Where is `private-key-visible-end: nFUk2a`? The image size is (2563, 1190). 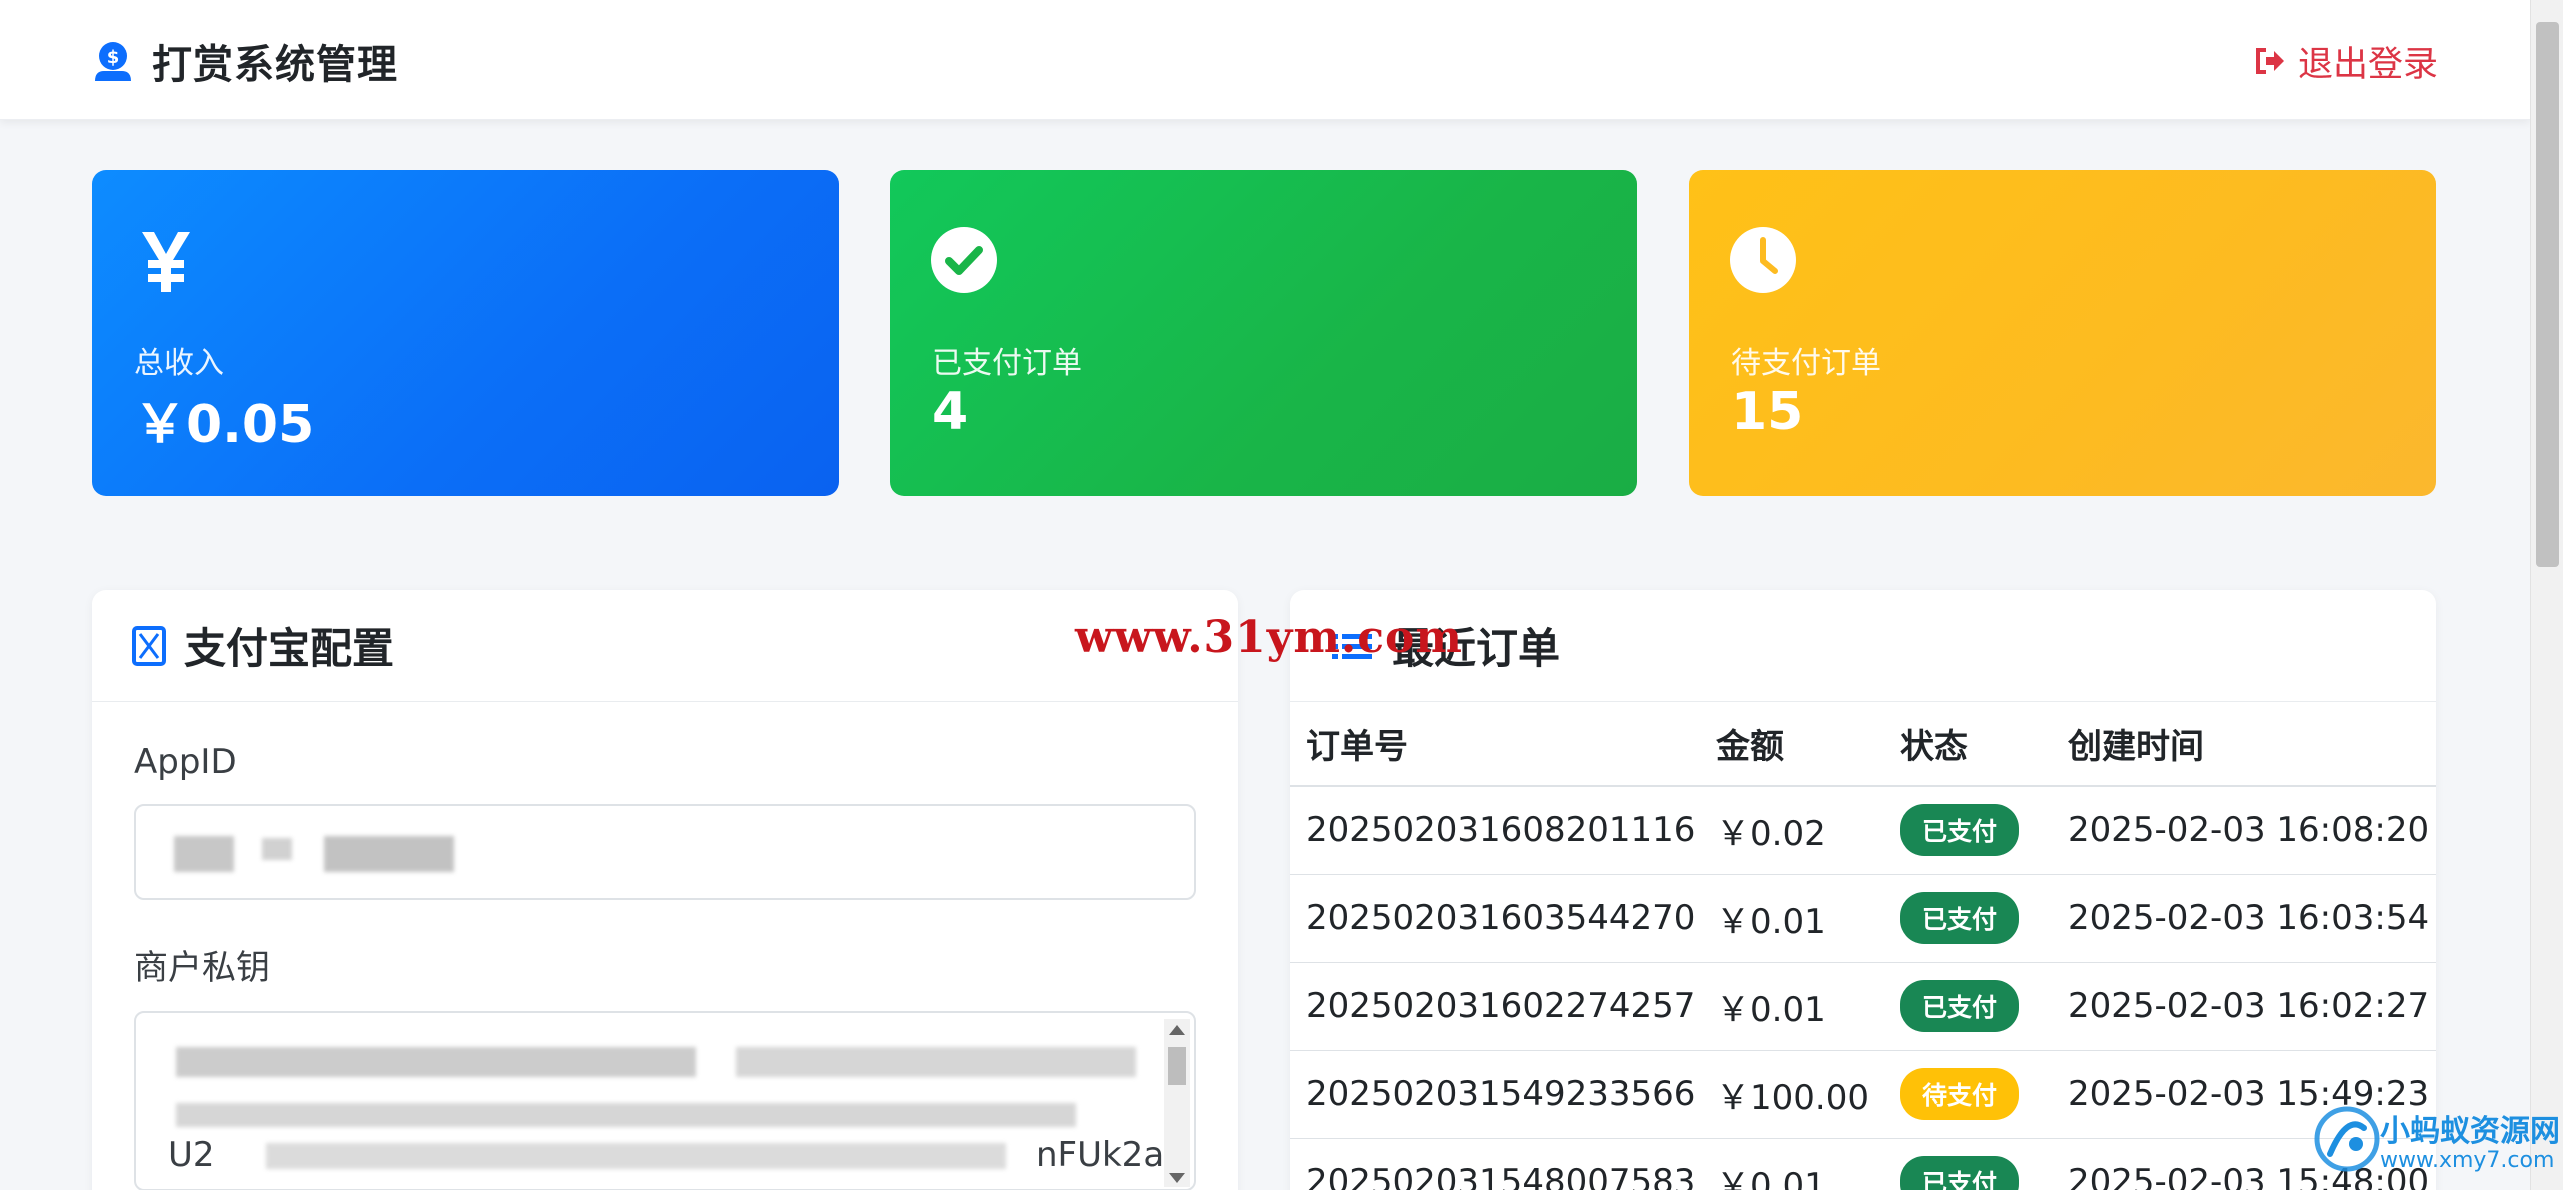 private-key-visible-end: nFUk2a is located at coordinates (1100, 1155).